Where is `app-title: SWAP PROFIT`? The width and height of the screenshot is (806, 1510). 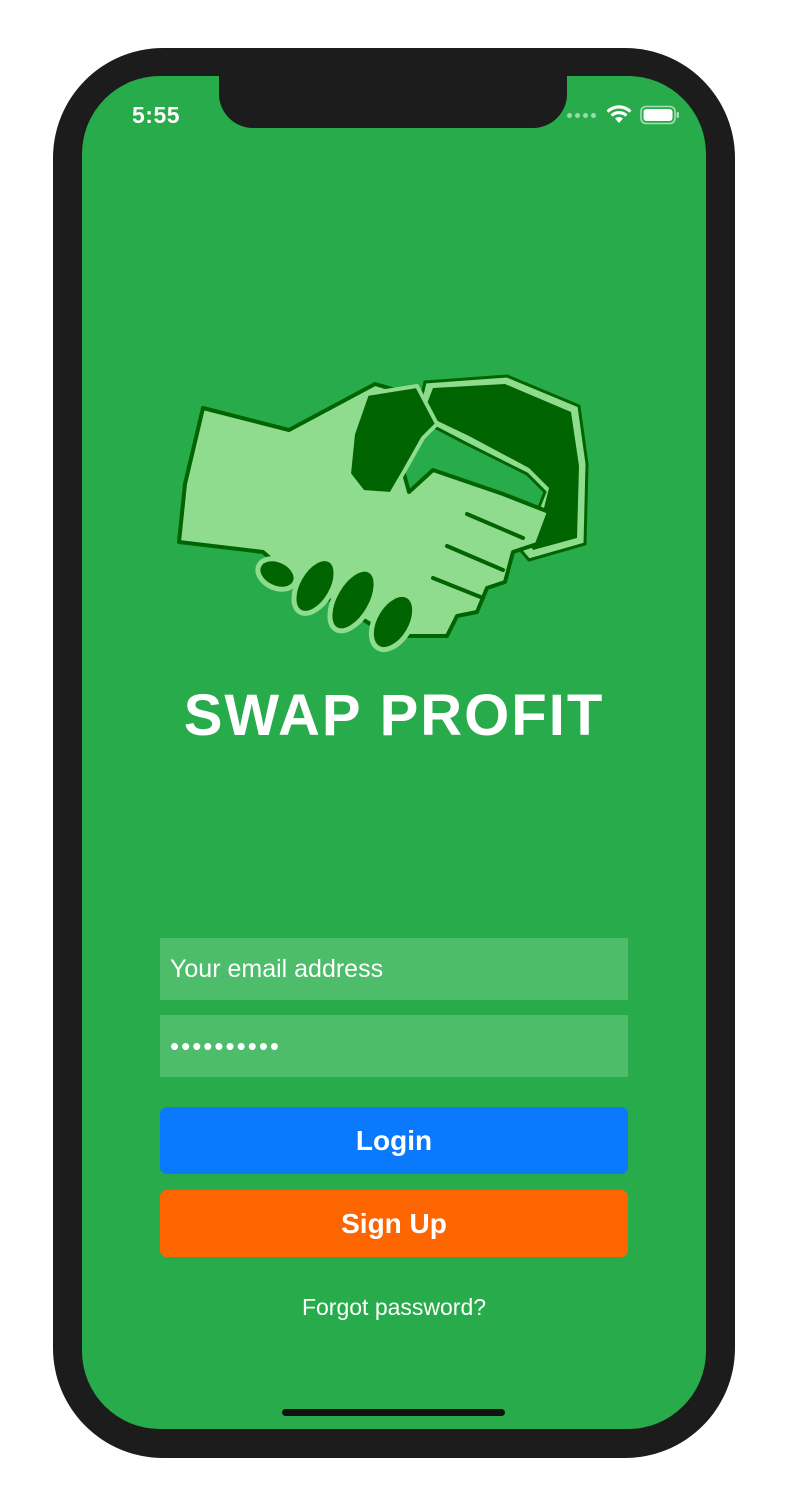 app-title: SWAP PROFIT is located at coordinates (394, 715).